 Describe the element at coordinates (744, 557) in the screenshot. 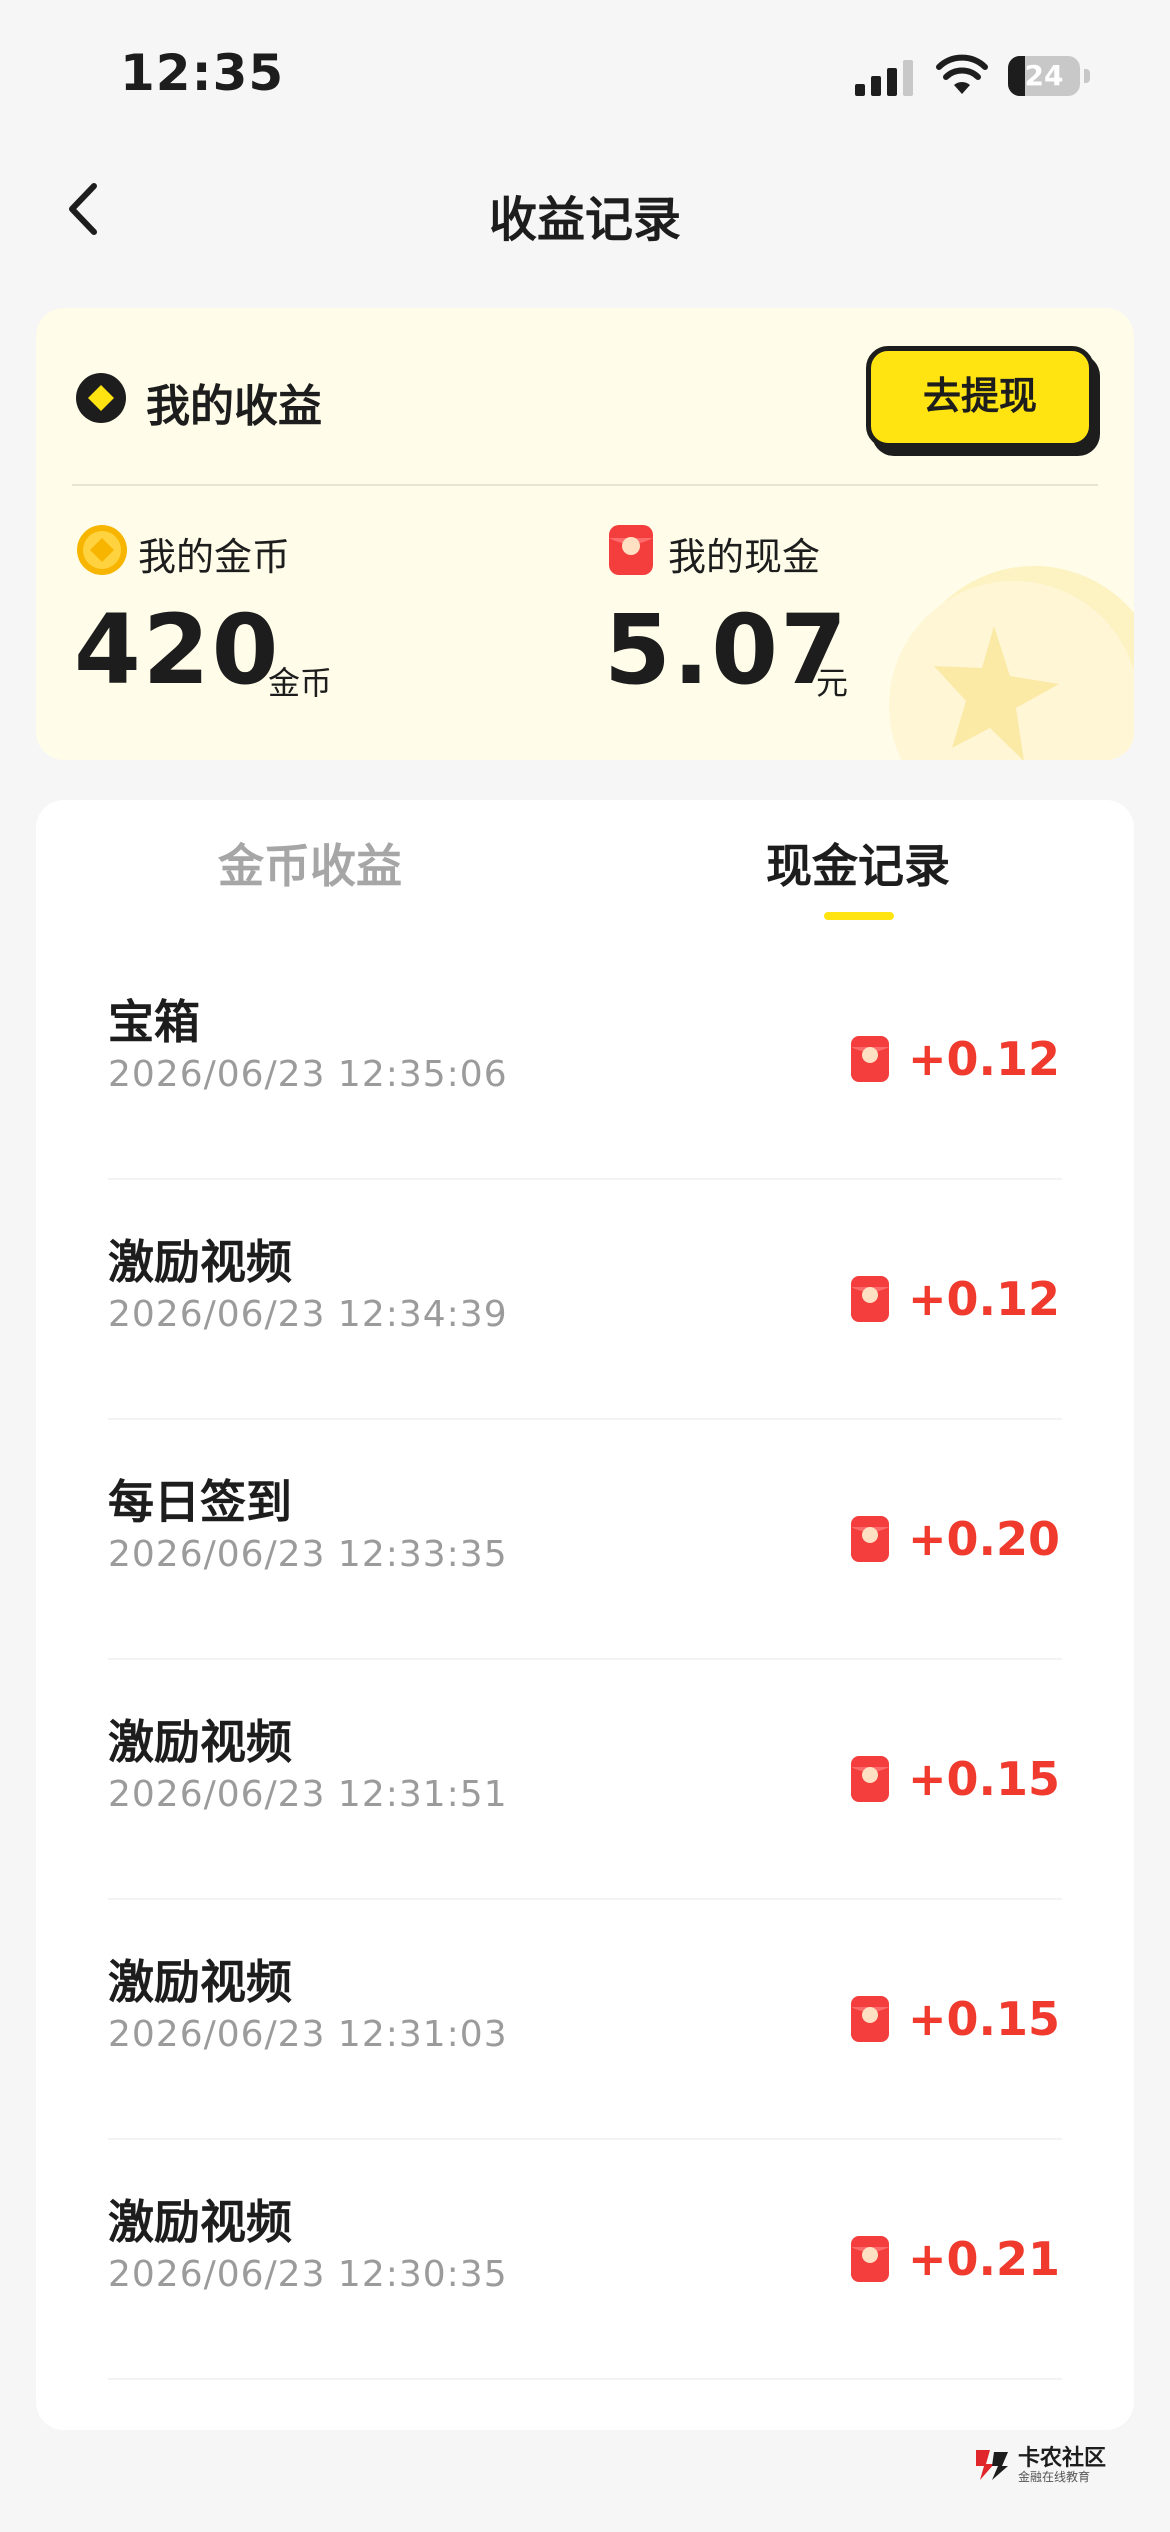

I see `cash-label: 我的现金` at that location.